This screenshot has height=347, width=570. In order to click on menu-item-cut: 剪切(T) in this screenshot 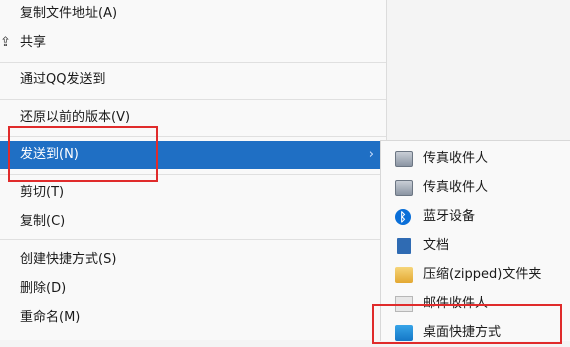, I will do `click(193, 193)`.